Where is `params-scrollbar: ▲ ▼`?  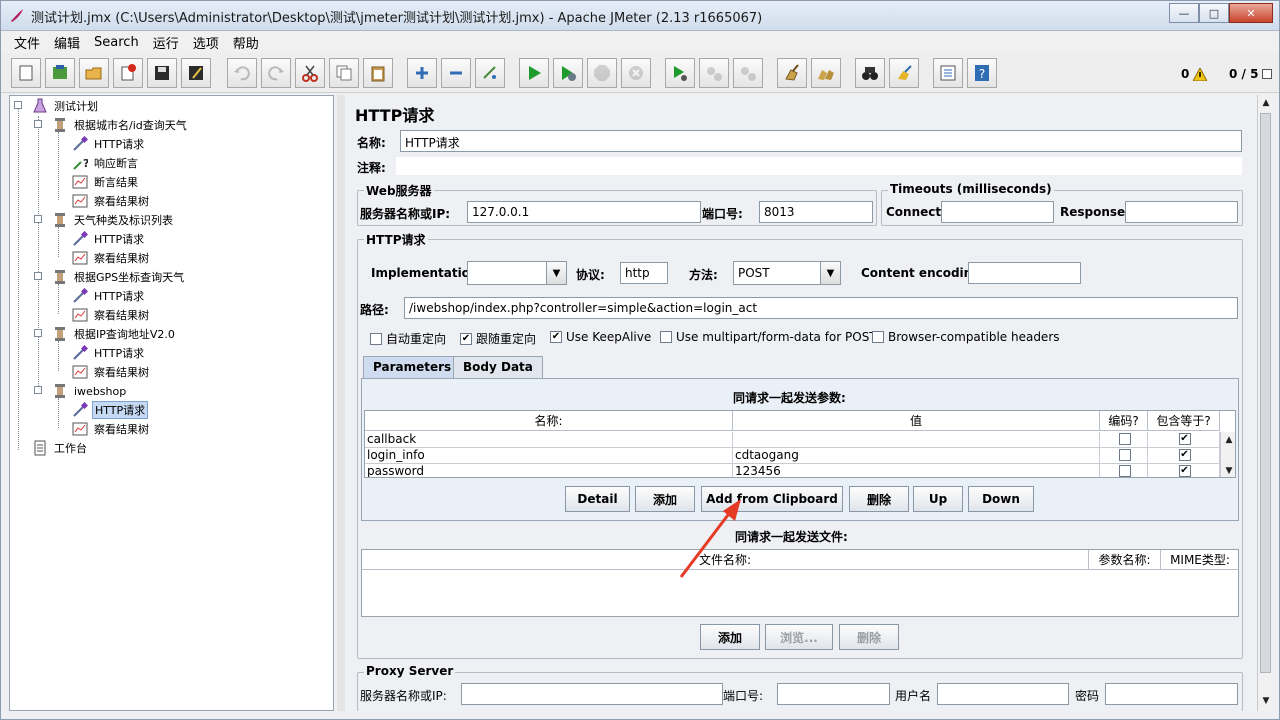
params-scrollbar: ▲ ▼ is located at coordinates (1227, 454).